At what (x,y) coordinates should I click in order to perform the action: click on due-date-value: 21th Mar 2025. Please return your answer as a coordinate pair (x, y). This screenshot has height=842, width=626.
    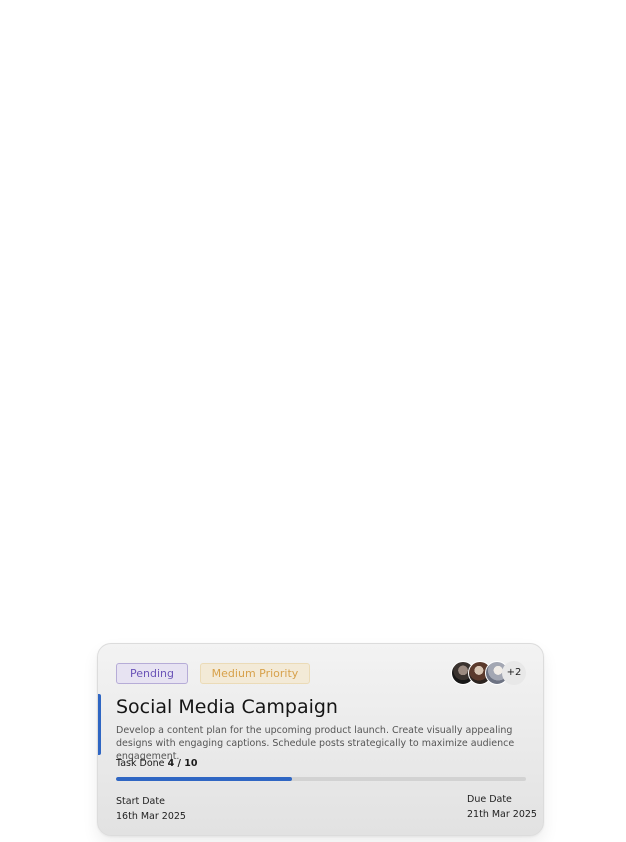
    Looking at the image, I should click on (502, 814).